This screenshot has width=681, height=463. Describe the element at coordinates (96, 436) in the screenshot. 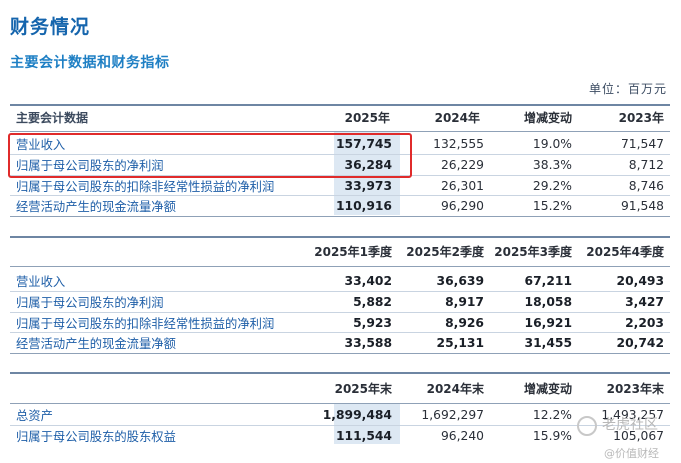

I see `row-label: 归属于母公司股东的股东权益` at that location.